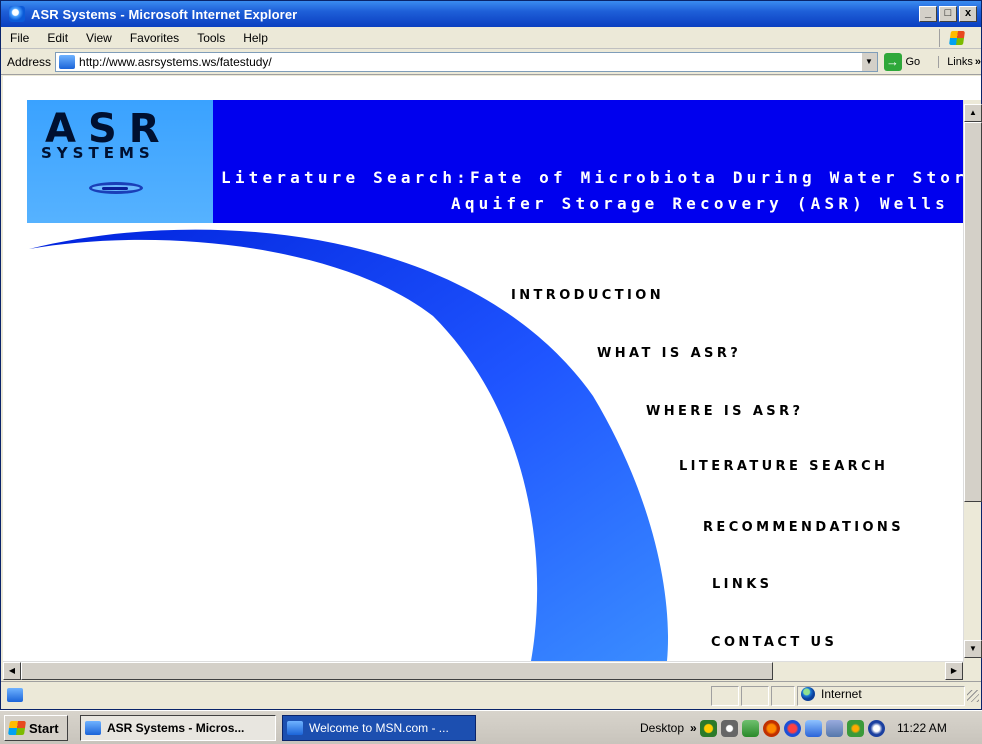 The image size is (982, 744). What do you see at coordinates (783, 466) in the screenshot?
I see `nav-literature-search: LITERATURE SEARCH` at bounding box center [783, 466].